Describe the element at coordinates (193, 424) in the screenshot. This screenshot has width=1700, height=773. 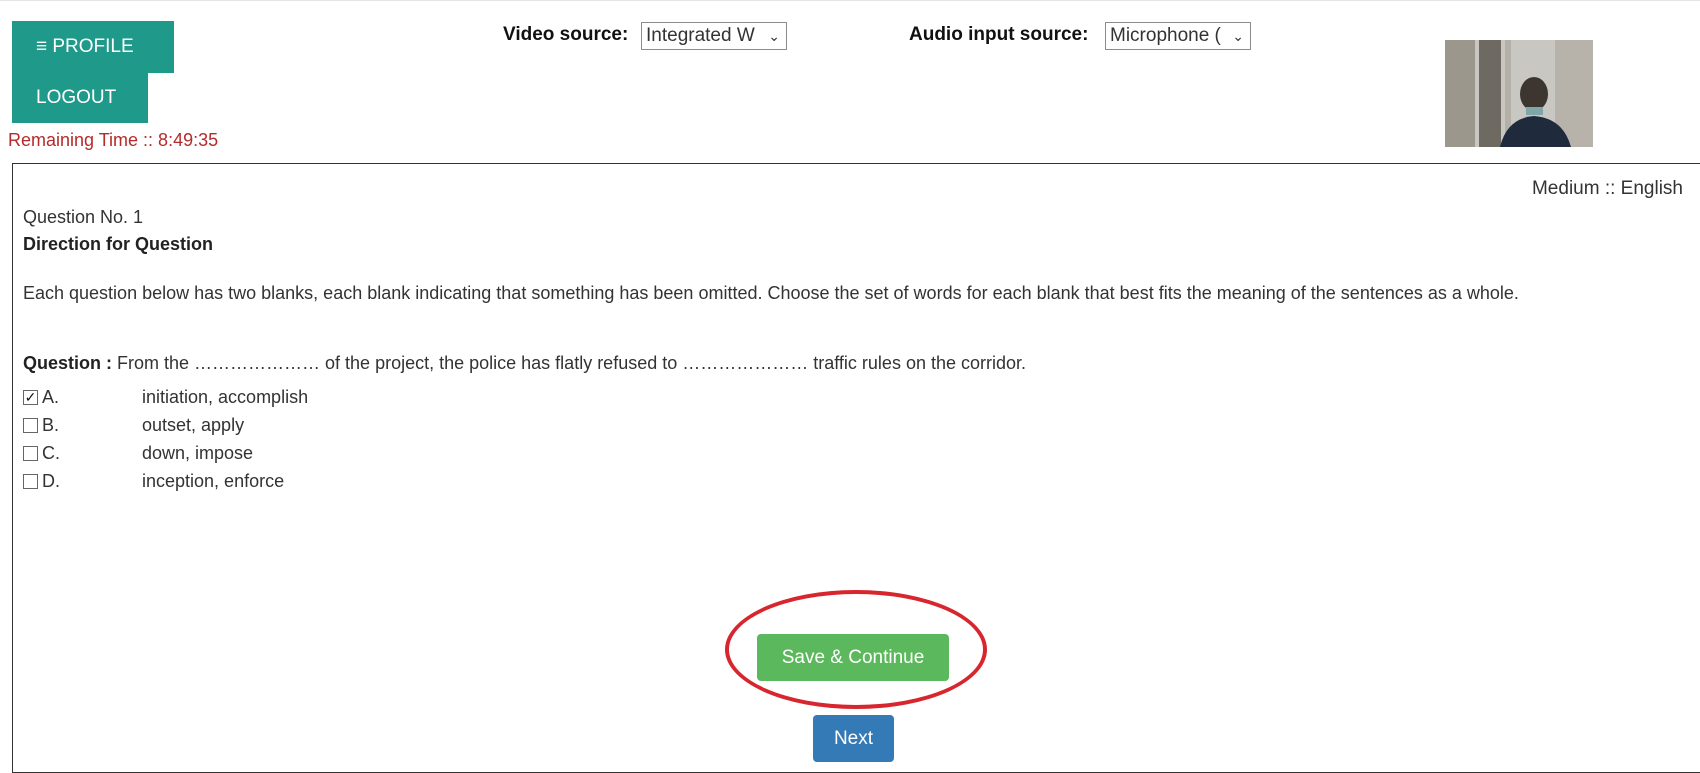
I see `option-text: outset, apply` at that location.